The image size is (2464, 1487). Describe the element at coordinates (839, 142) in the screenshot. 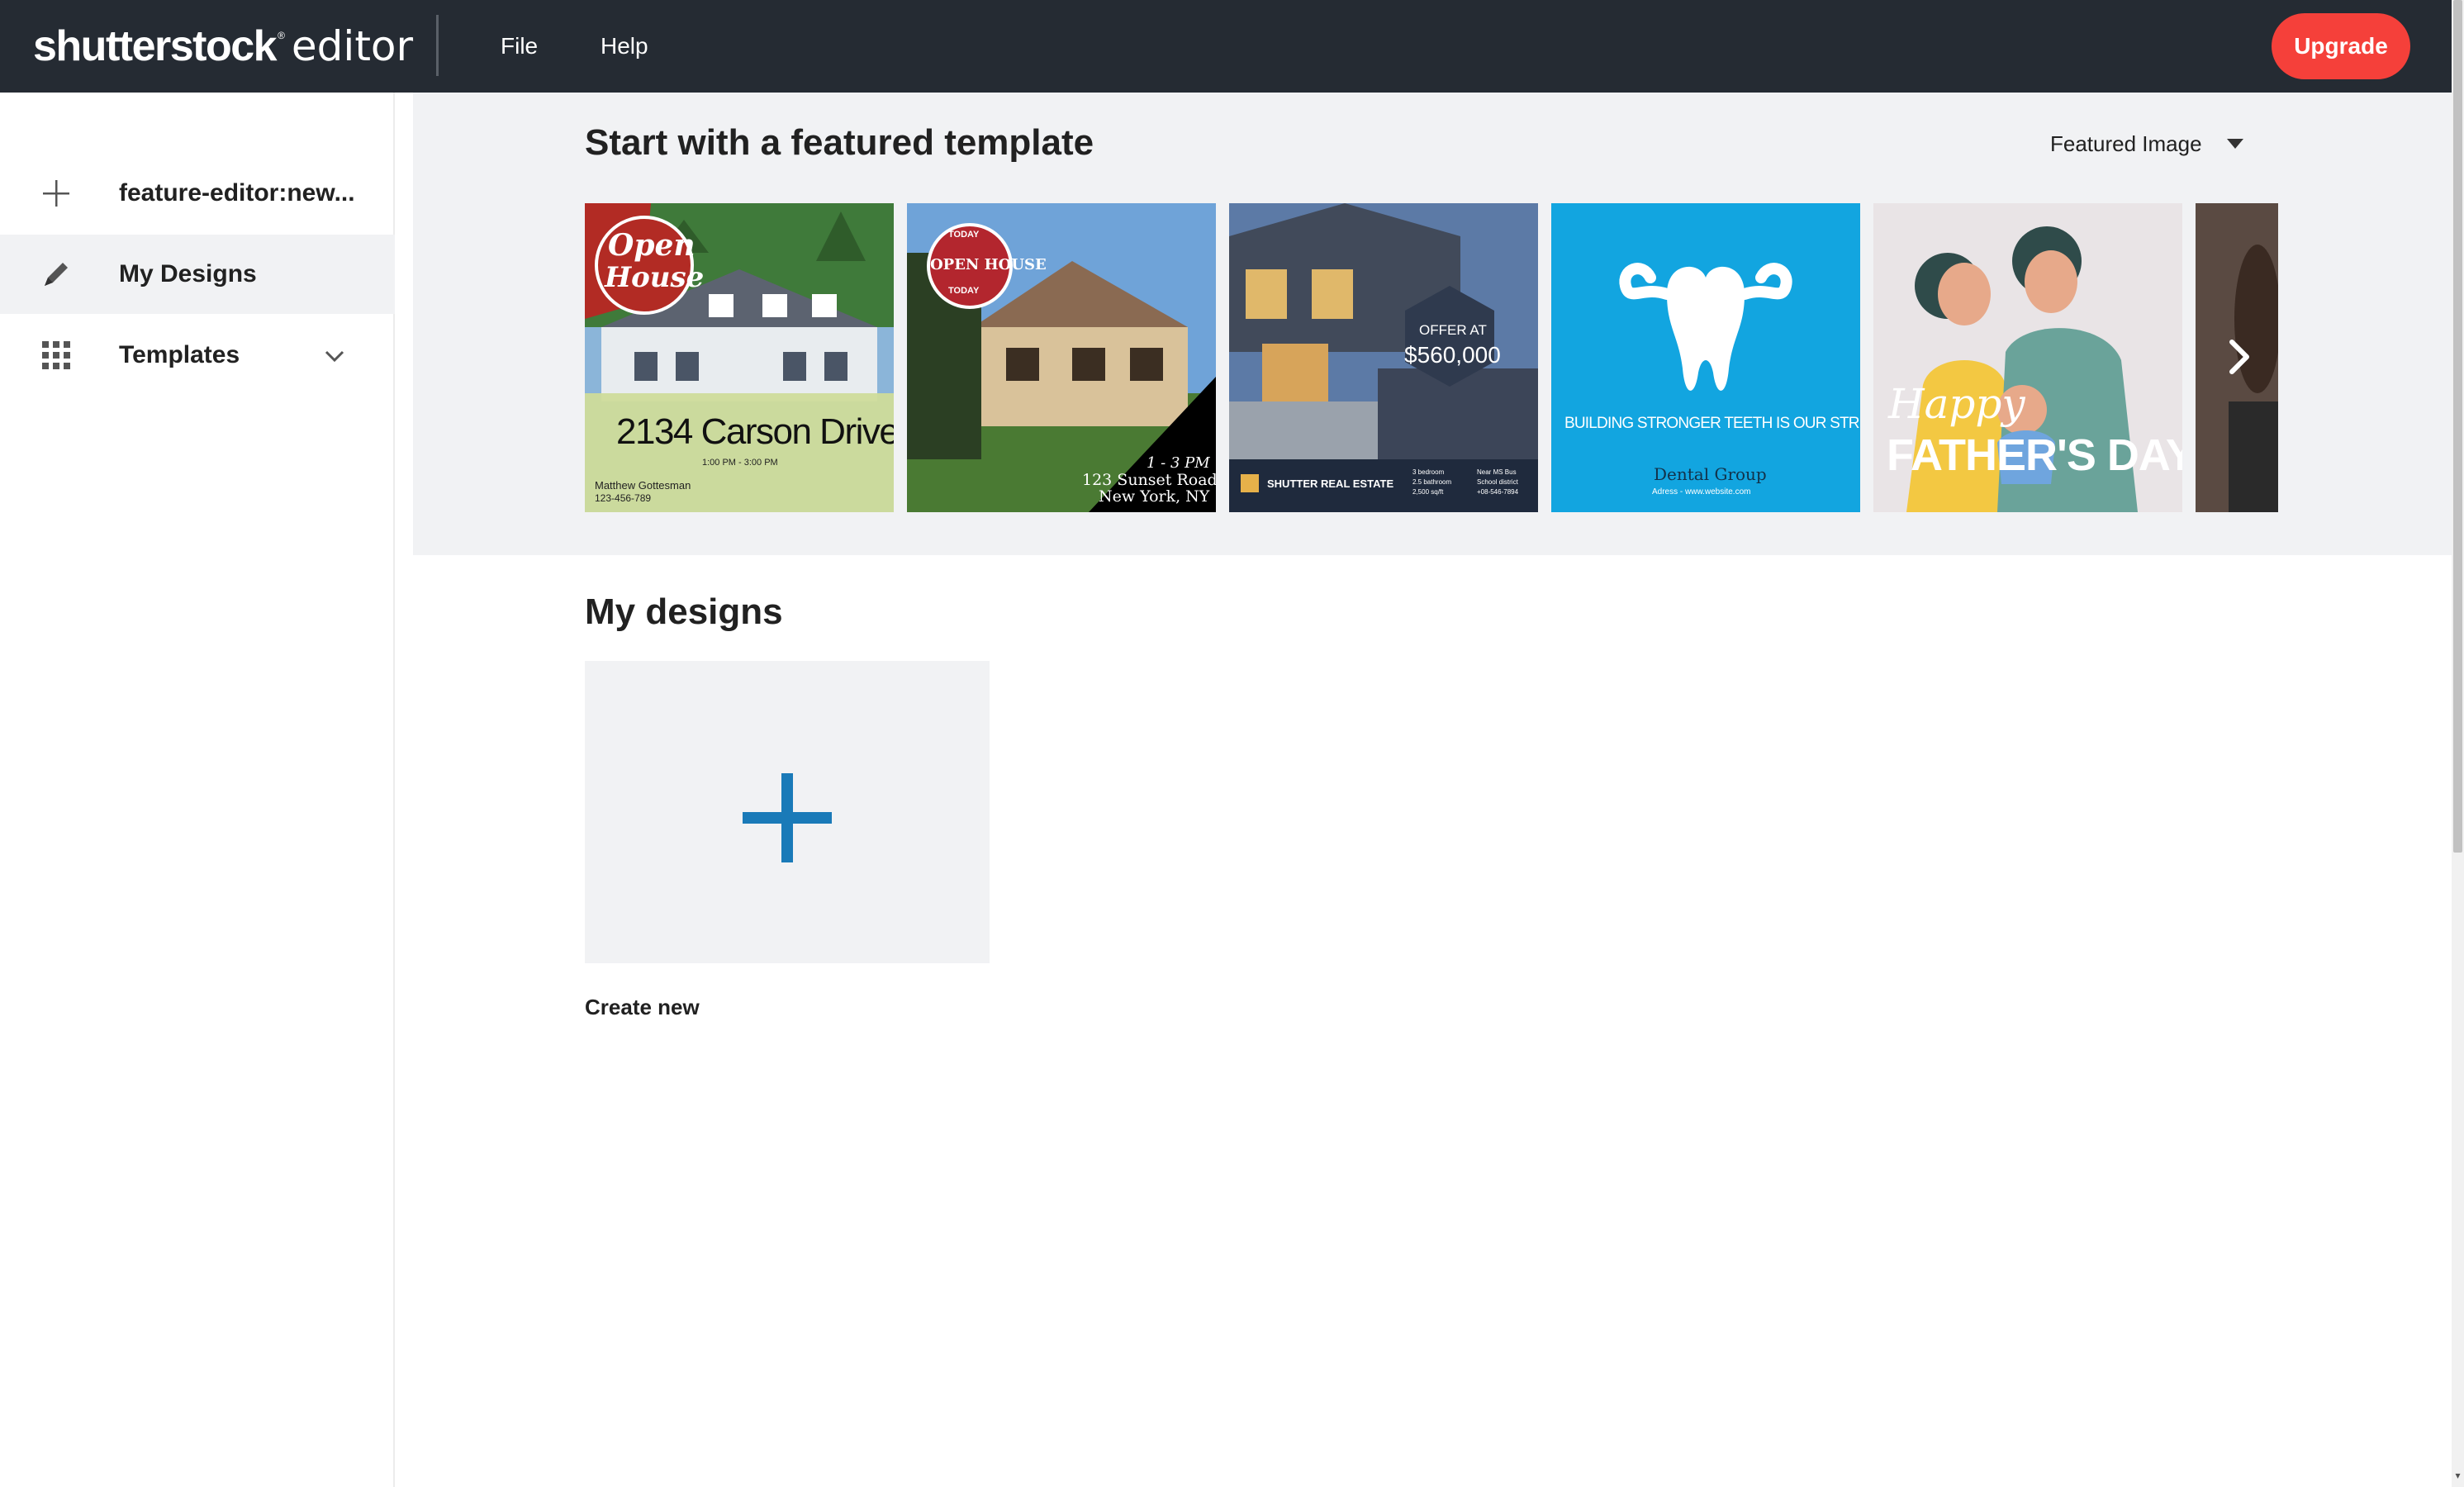

I see `featured-templates-title: Start with a featured template` at that location.